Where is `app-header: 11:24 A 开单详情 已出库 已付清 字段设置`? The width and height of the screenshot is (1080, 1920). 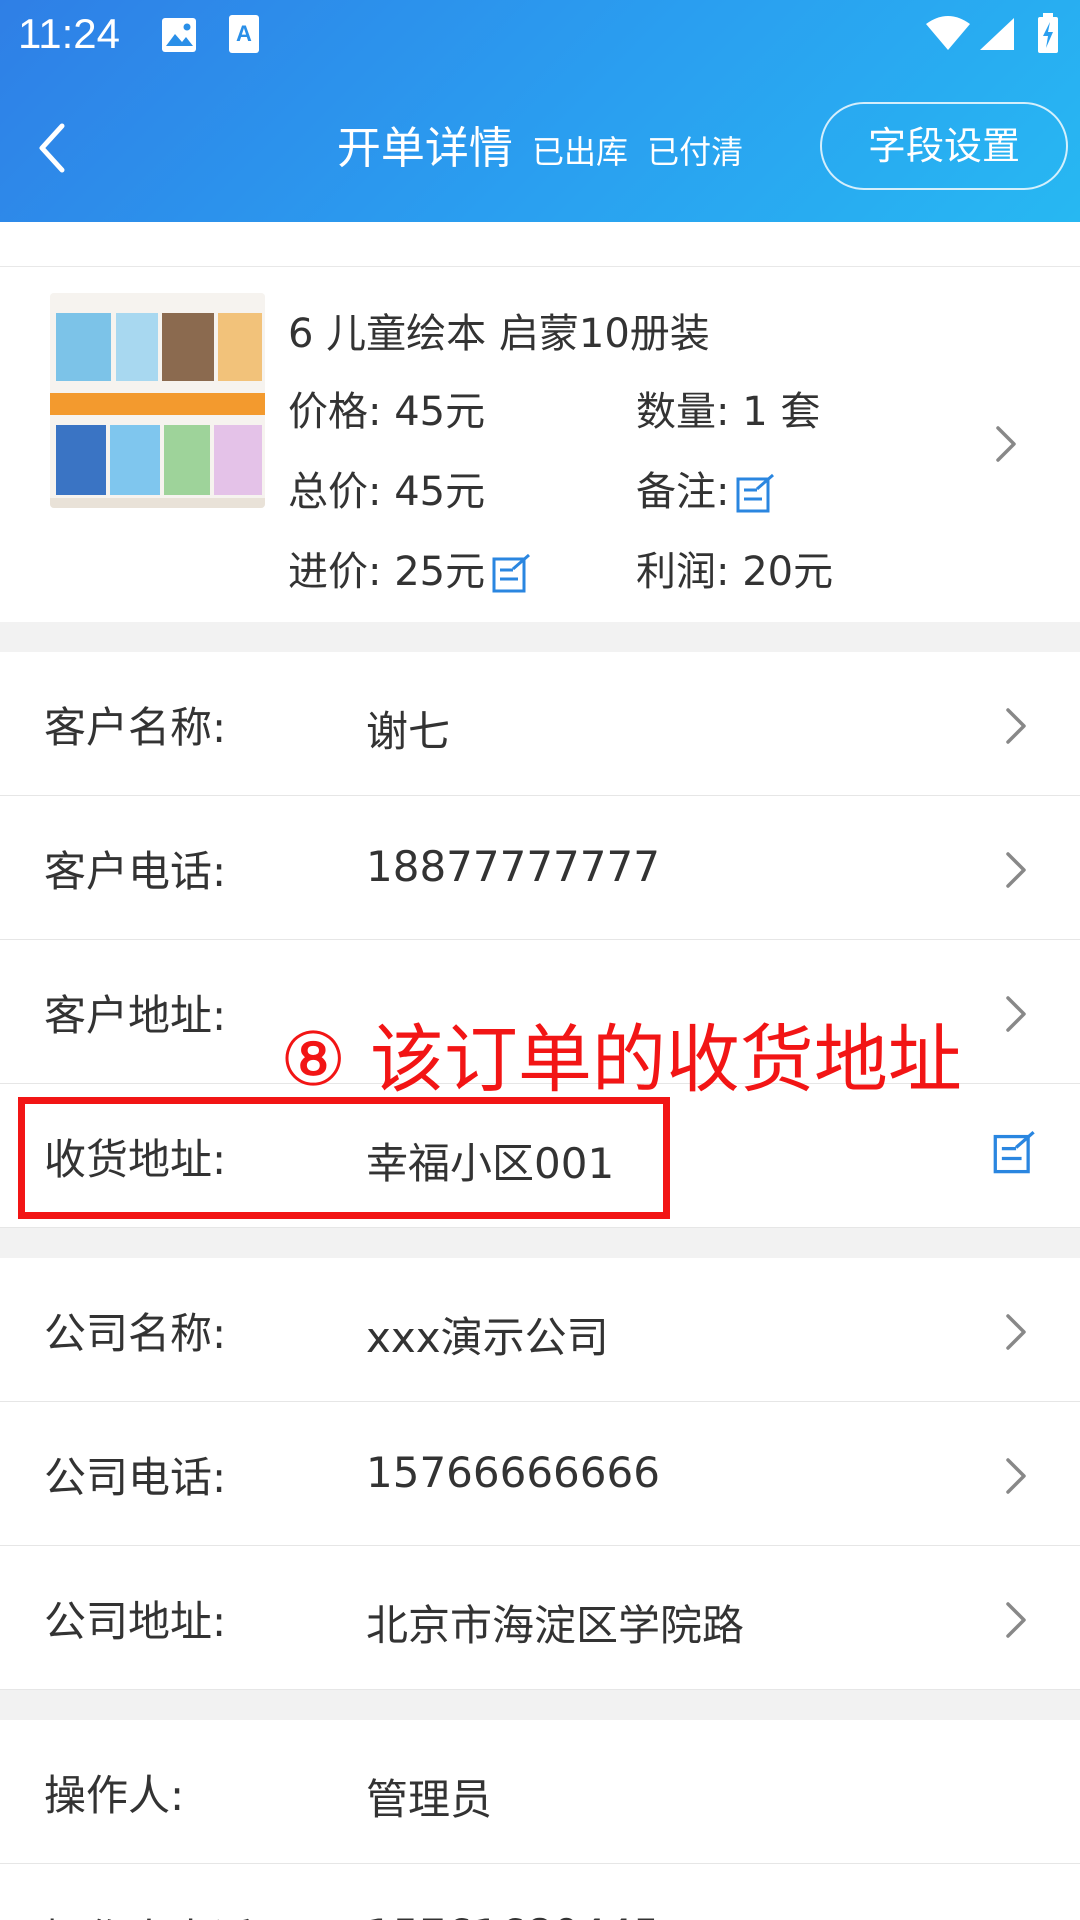 app-header: 11:24 A 开单详情 已出库 已付清 字段设置 is located at coordinates (540, 111).